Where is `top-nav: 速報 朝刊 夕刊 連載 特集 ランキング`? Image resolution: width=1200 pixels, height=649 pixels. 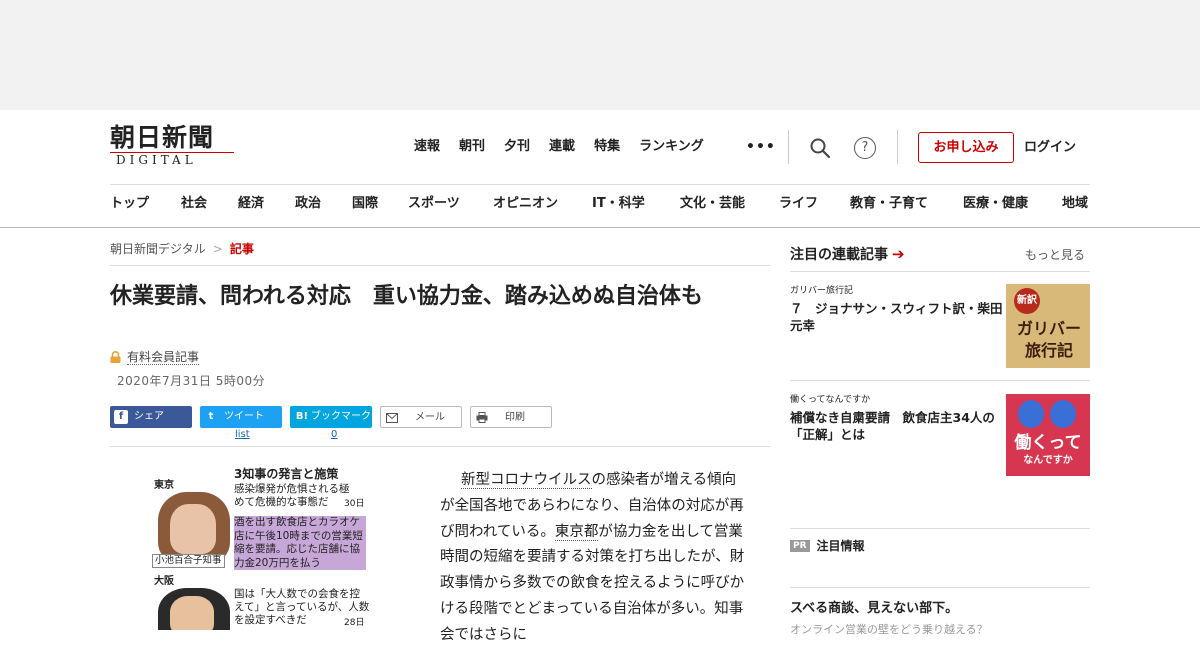
top-nav: 速報 朝刊 夕刊 連載 特集 ランキング is located at coordinates (568, 148).